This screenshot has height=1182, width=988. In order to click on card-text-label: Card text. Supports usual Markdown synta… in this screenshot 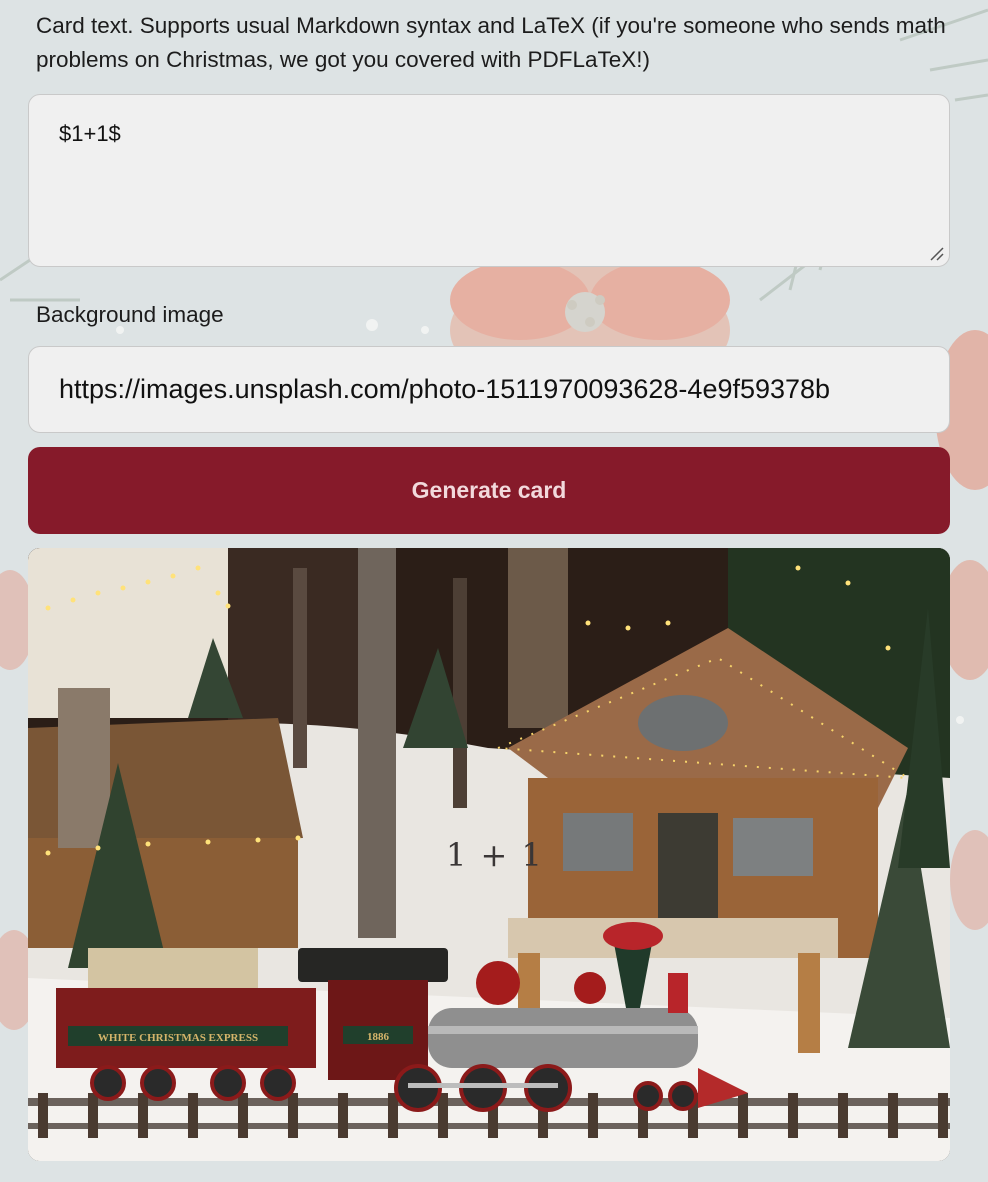, I will do `click(491, 42)`.